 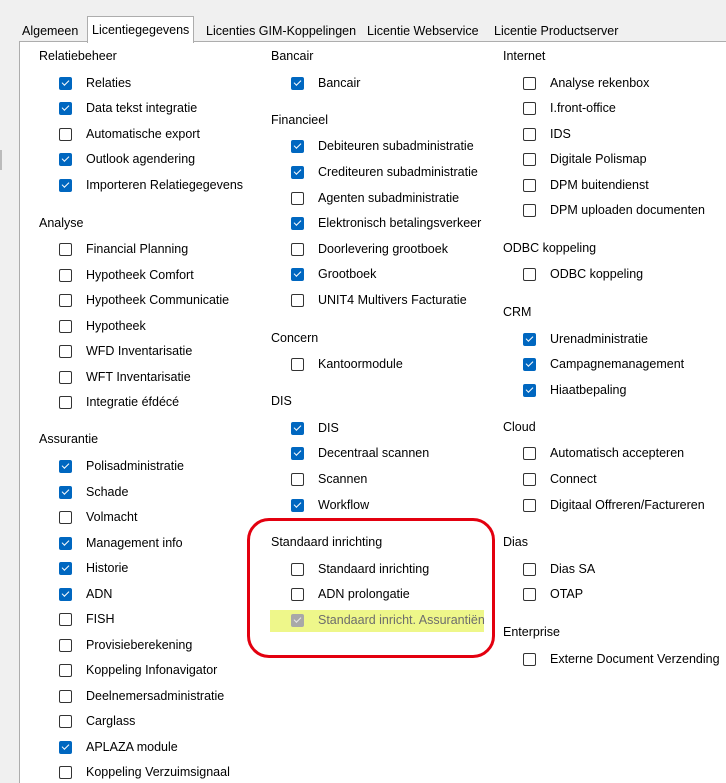 I want to click on option-agenten-subadministratie: Agenten subadministratie, so click(x=375, y=198).